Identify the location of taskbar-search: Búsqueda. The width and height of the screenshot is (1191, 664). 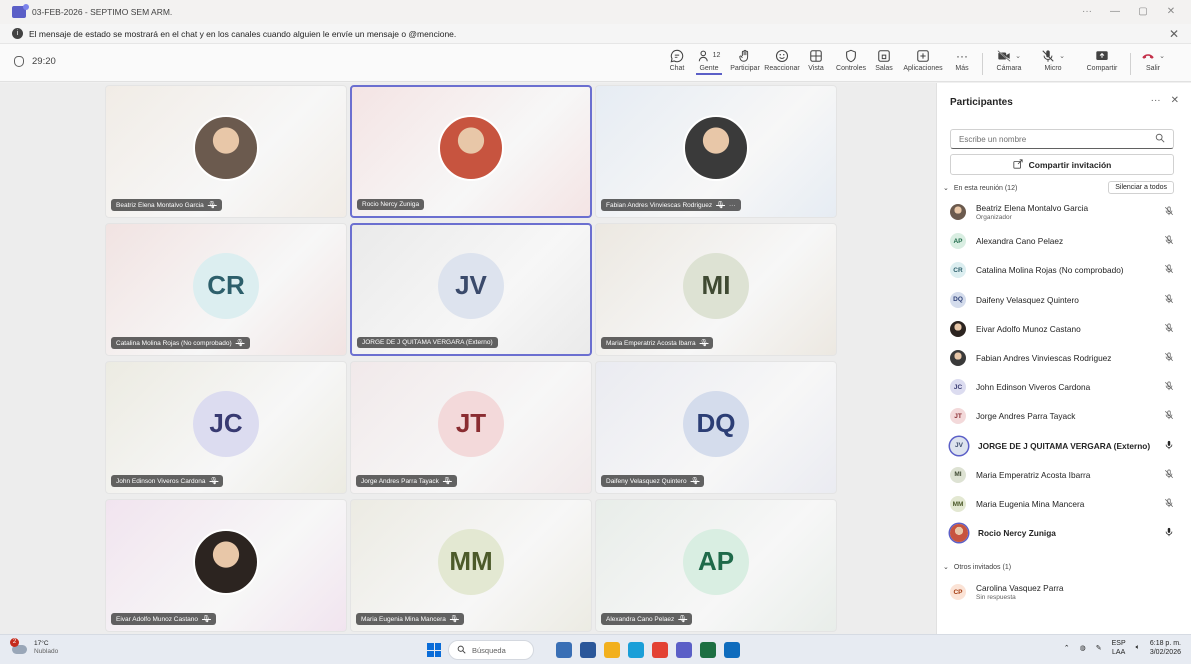
(491, 650).